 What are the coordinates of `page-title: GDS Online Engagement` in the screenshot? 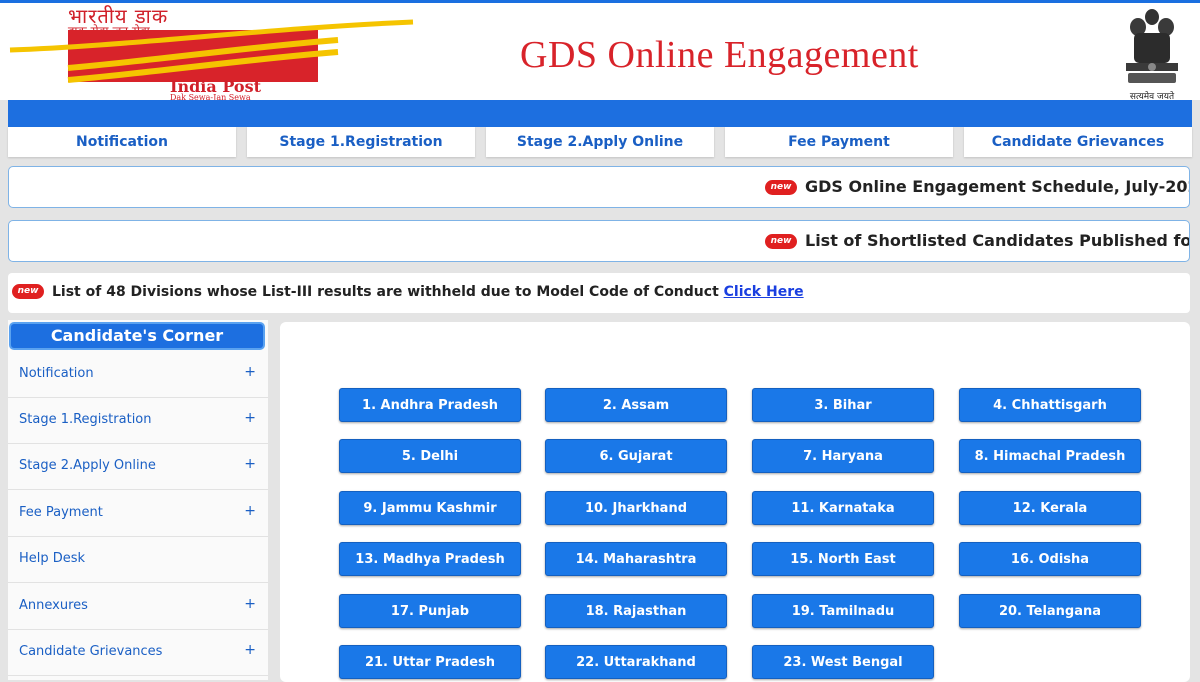 It's located at (719, 55).